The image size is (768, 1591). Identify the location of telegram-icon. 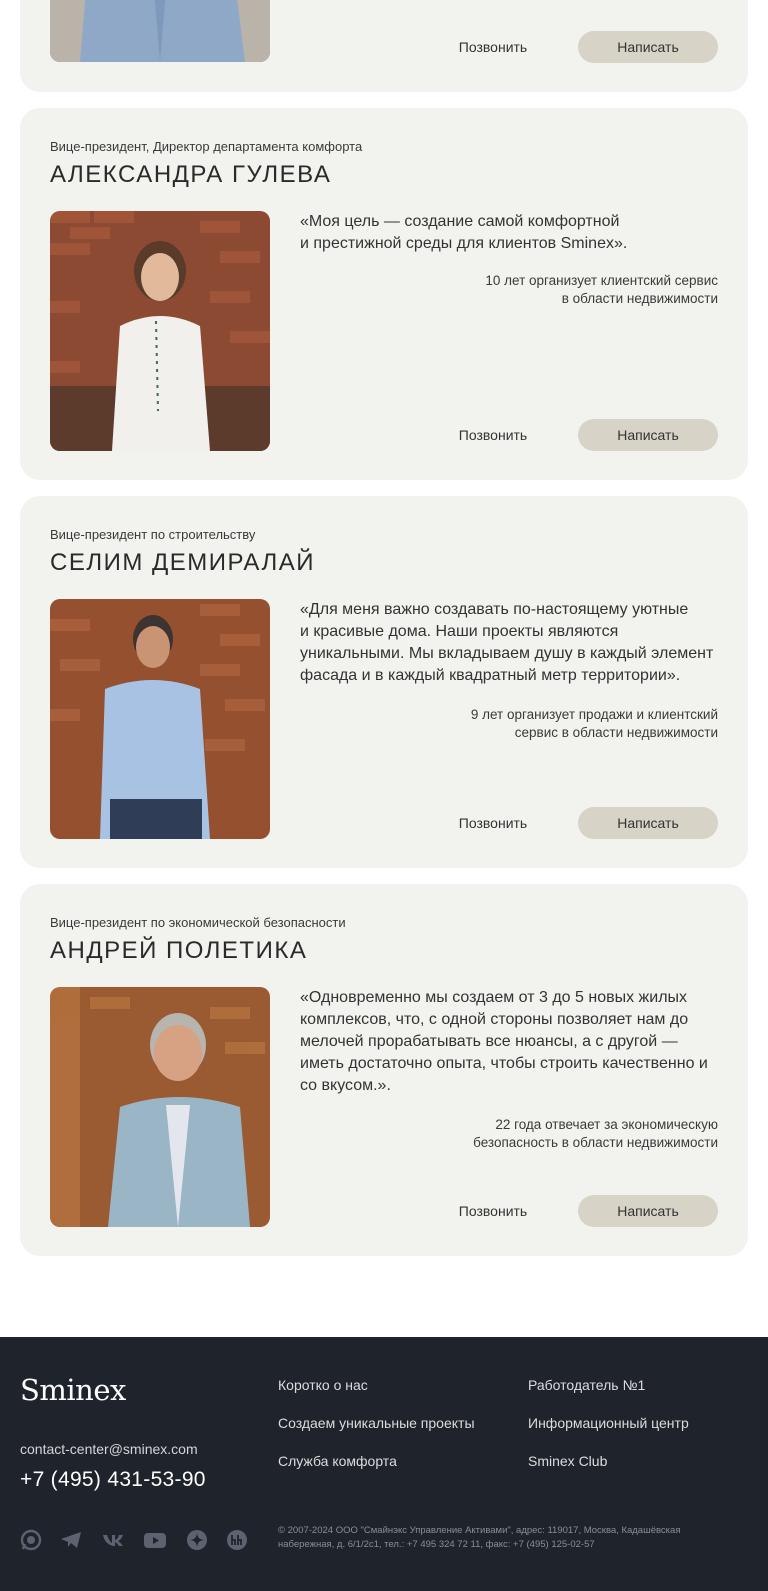
(71, 1540).